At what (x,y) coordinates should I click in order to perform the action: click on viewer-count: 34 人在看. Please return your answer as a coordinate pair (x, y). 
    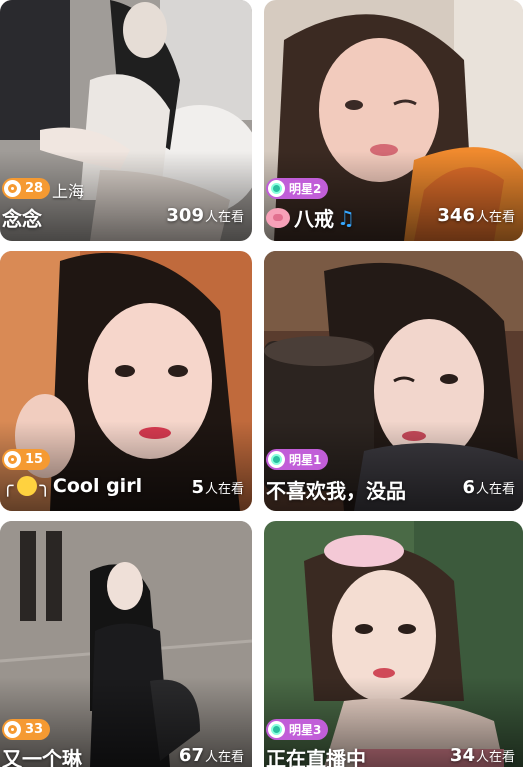
    Looking at the image, I should click on (482, 755).